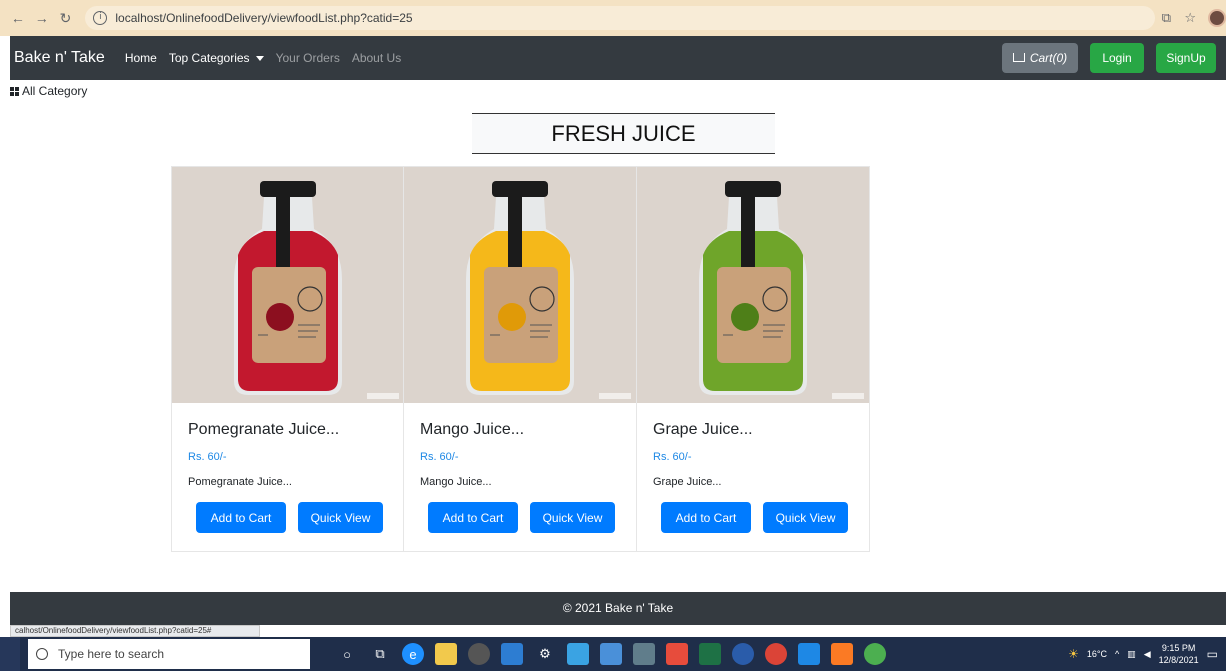 This screenshot has height=671, width=1226. I want to click on file-explorer-icon, so click(446, 654).